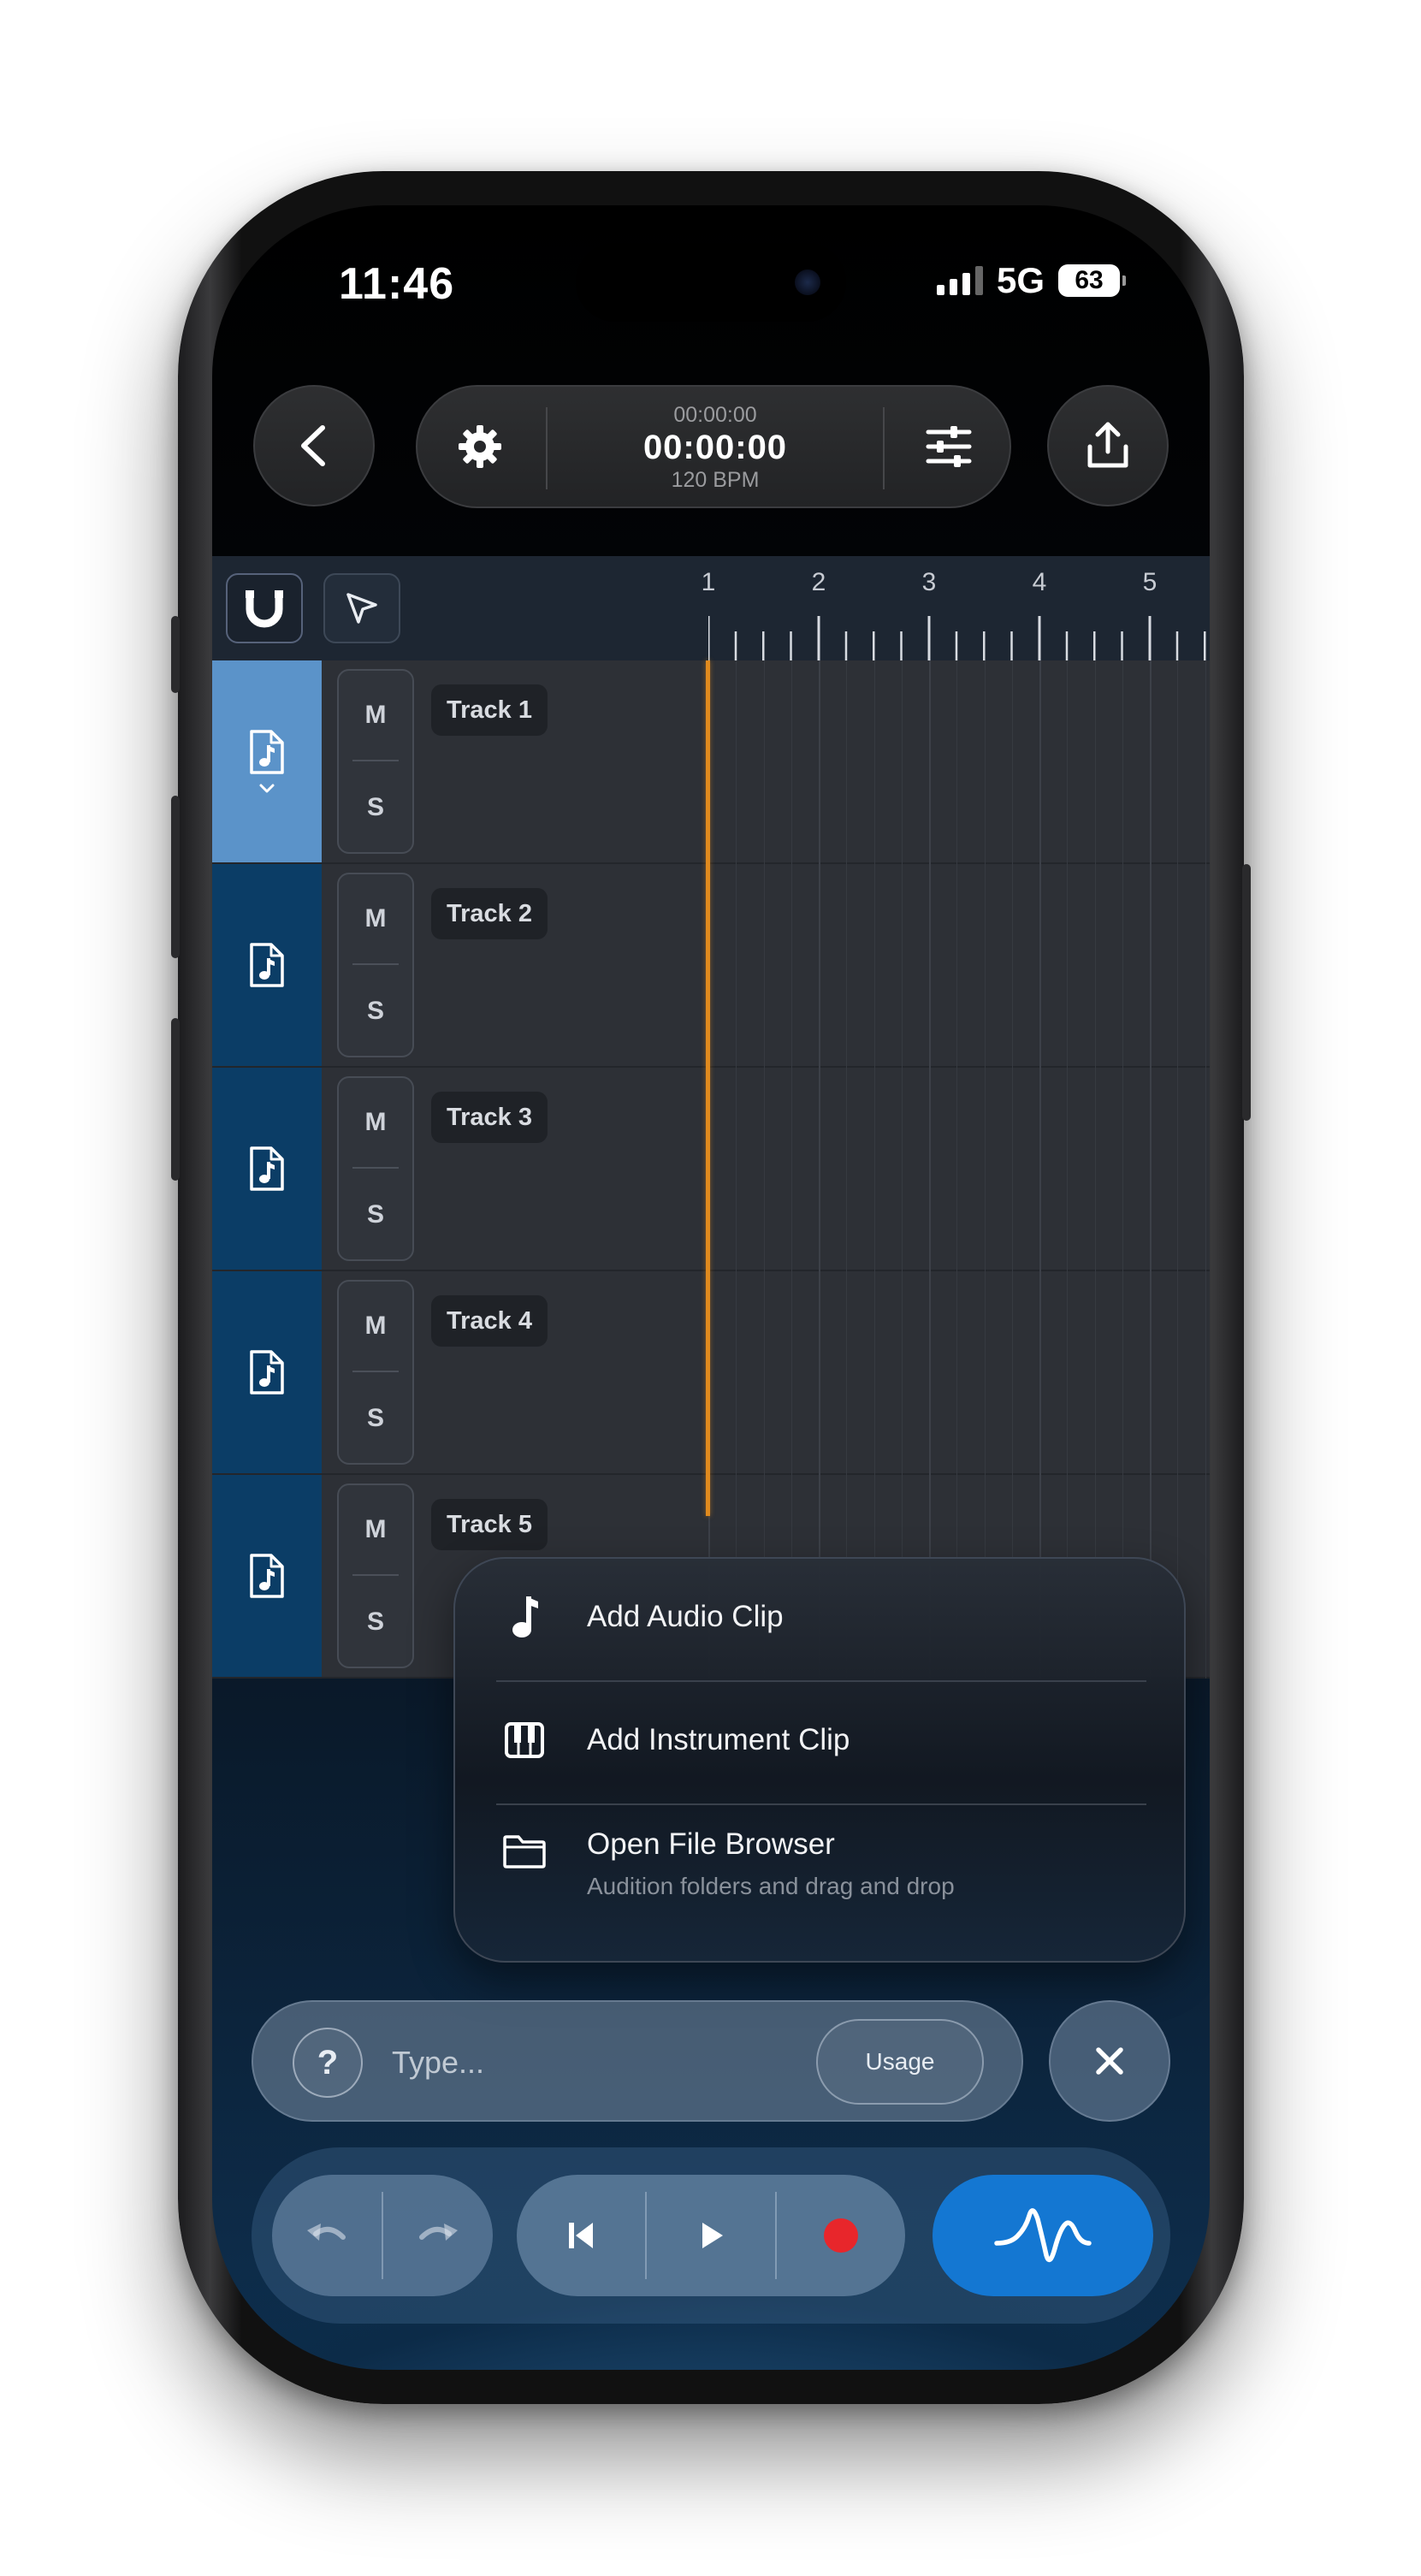  What do you see at coordinates (595, 2062) in the screenshot?
I see `prompt-input` at bounding box center [595, 2062].